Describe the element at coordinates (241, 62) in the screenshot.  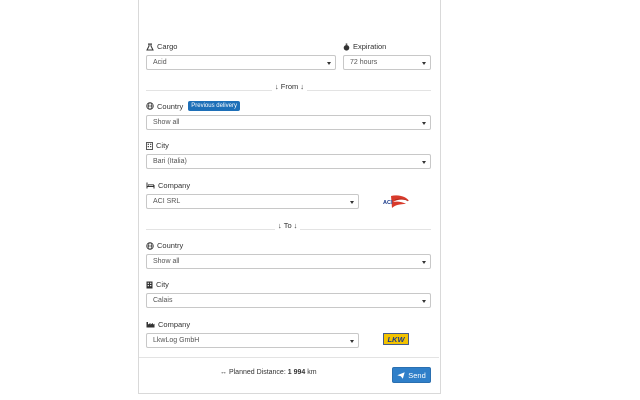
I see `cargo-select: Acid` at that location.